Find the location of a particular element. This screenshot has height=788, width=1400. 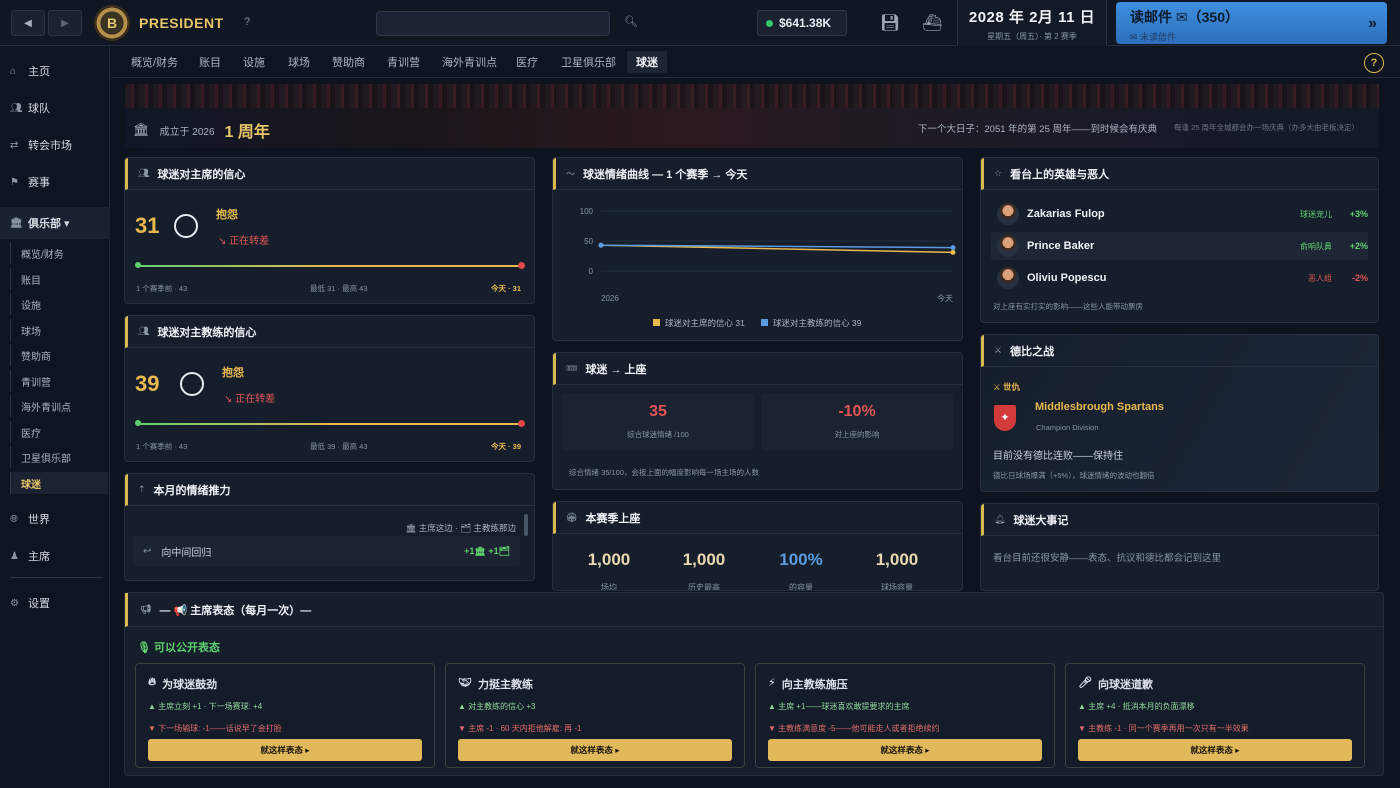

tab-stadium: 球场 is located at coordinates (299, 62).